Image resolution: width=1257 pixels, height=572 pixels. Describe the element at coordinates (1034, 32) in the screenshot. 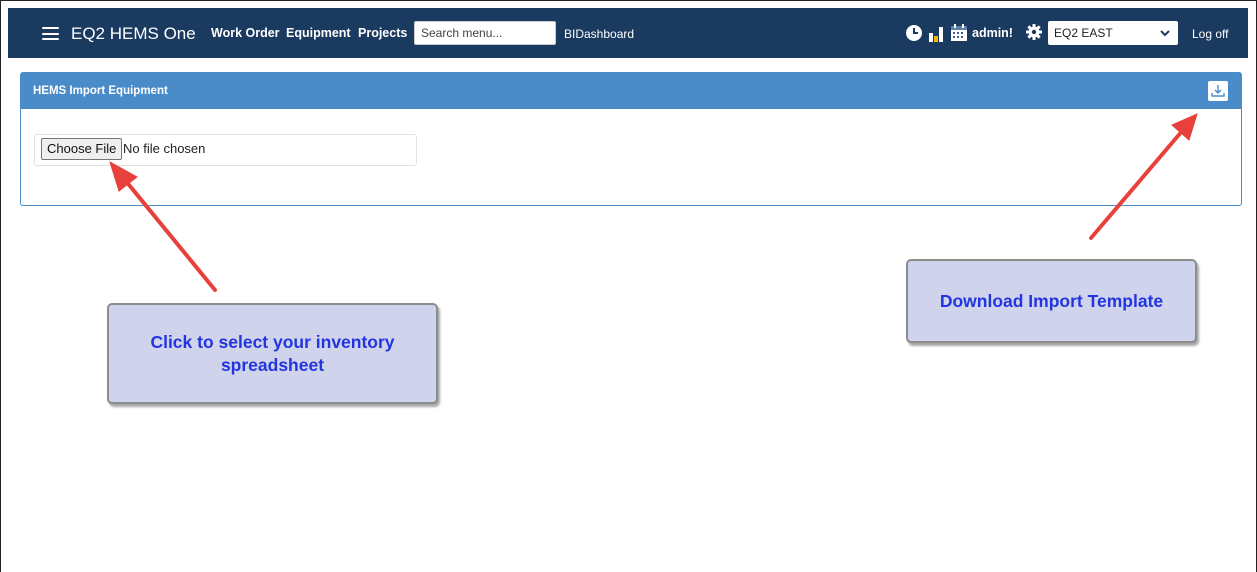

I see `gear-icon` at that location.